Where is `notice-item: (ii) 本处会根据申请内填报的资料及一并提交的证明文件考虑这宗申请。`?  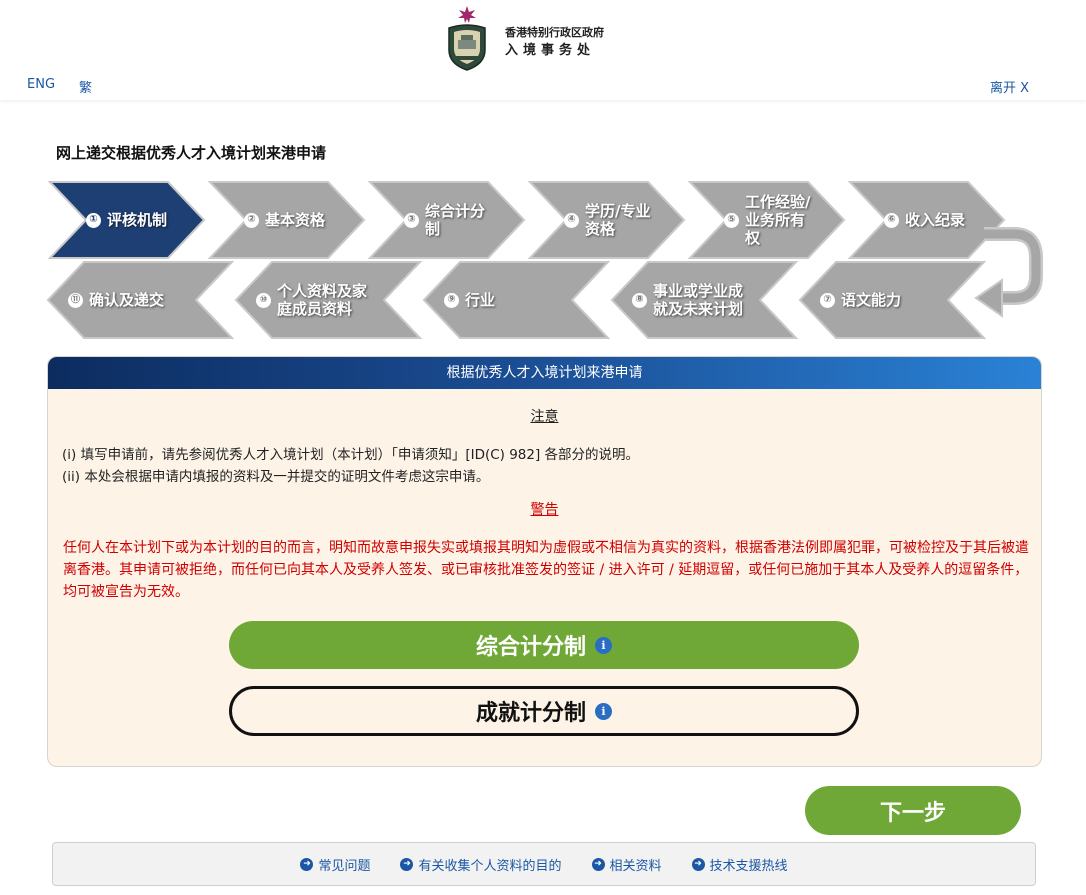
notice-item: (ii) 本处会根据申请内填报的资料及一并提交的证明文件考虑这宗申请。 is located at coordinates (276, 477).